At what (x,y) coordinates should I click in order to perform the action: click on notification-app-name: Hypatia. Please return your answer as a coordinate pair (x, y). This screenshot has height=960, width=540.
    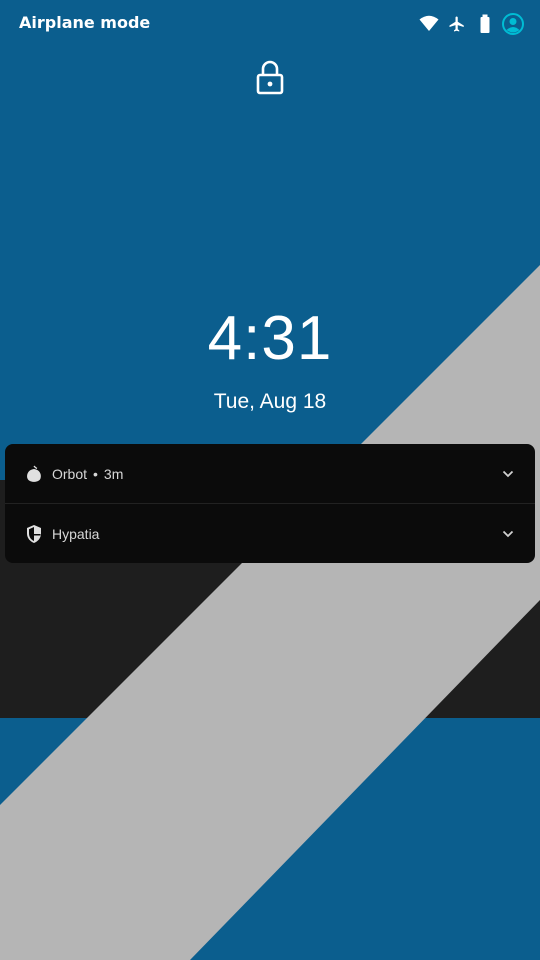
    Looking at the image, I should click on (76, 533).